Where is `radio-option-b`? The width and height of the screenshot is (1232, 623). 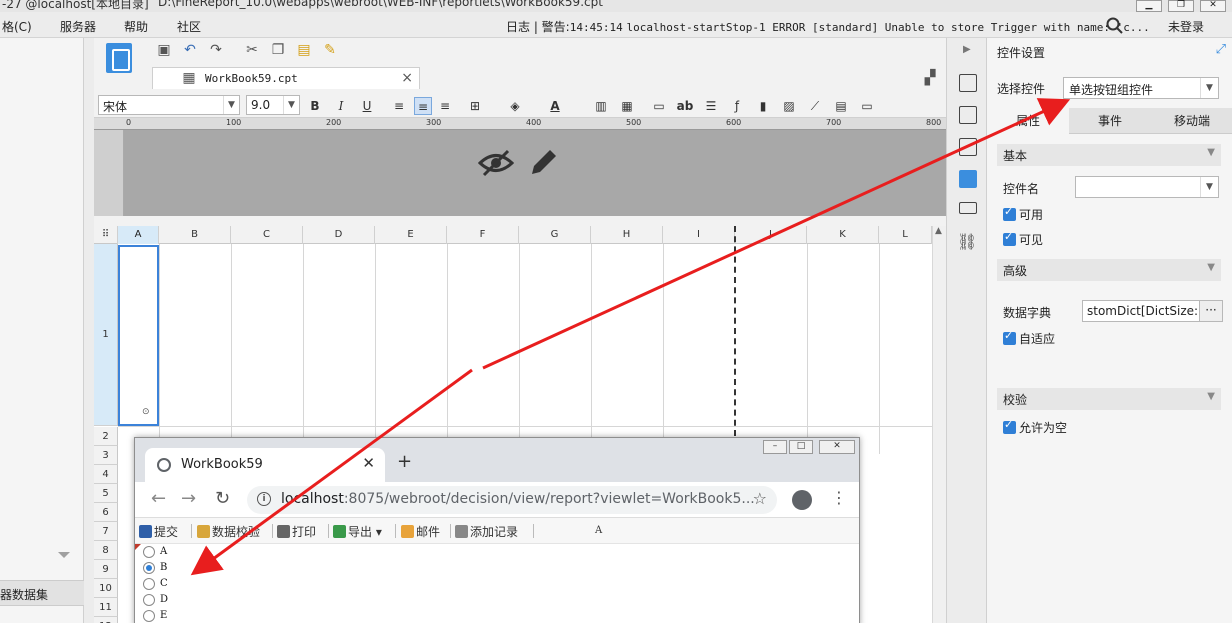 radio-option-b is located at coordinates (149, 568).